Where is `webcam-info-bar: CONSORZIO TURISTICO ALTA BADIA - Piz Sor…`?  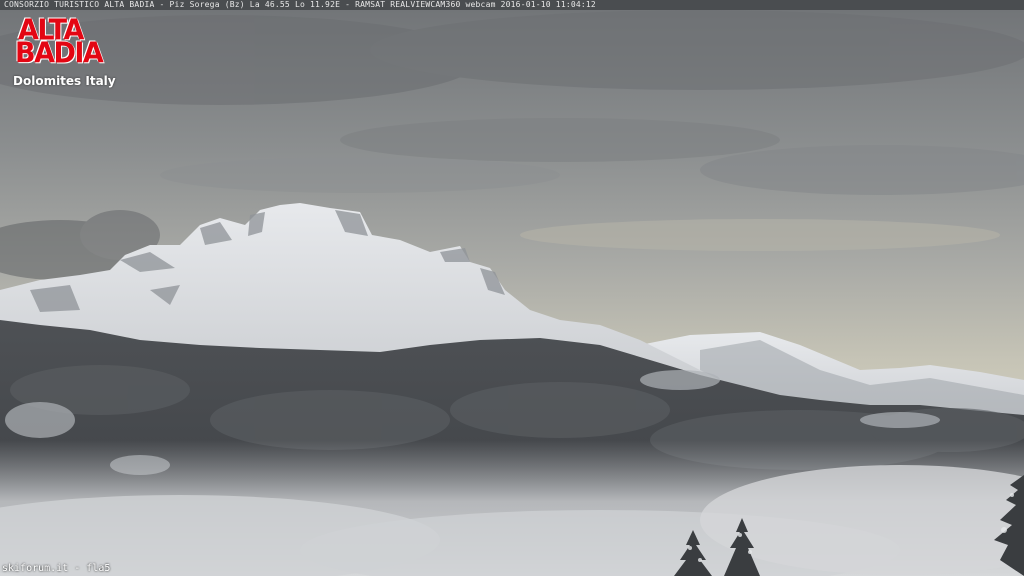
webcam-info-bar: CONSORZIO TURISTICO ALTA BADIA - Piz Sor… is located at coordinates (512, 5).